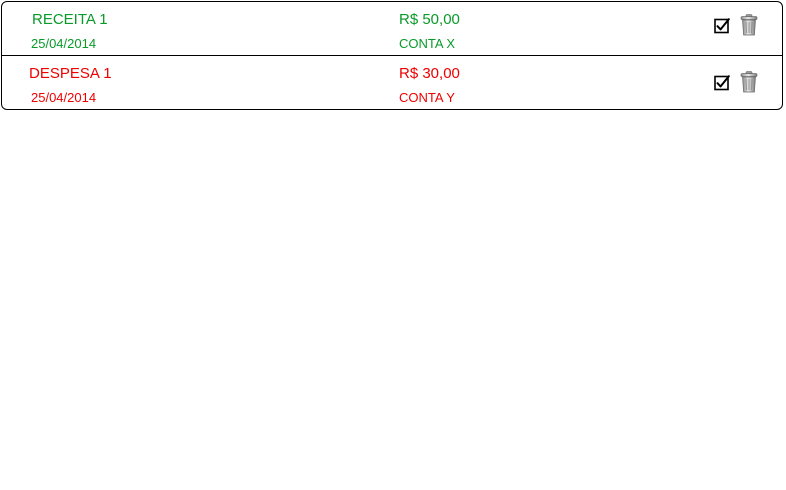  I want to click on transaction-row-income: RECEITA 1 25/04/2014 R$ 50,00 CONTA X, so click(392, 29).